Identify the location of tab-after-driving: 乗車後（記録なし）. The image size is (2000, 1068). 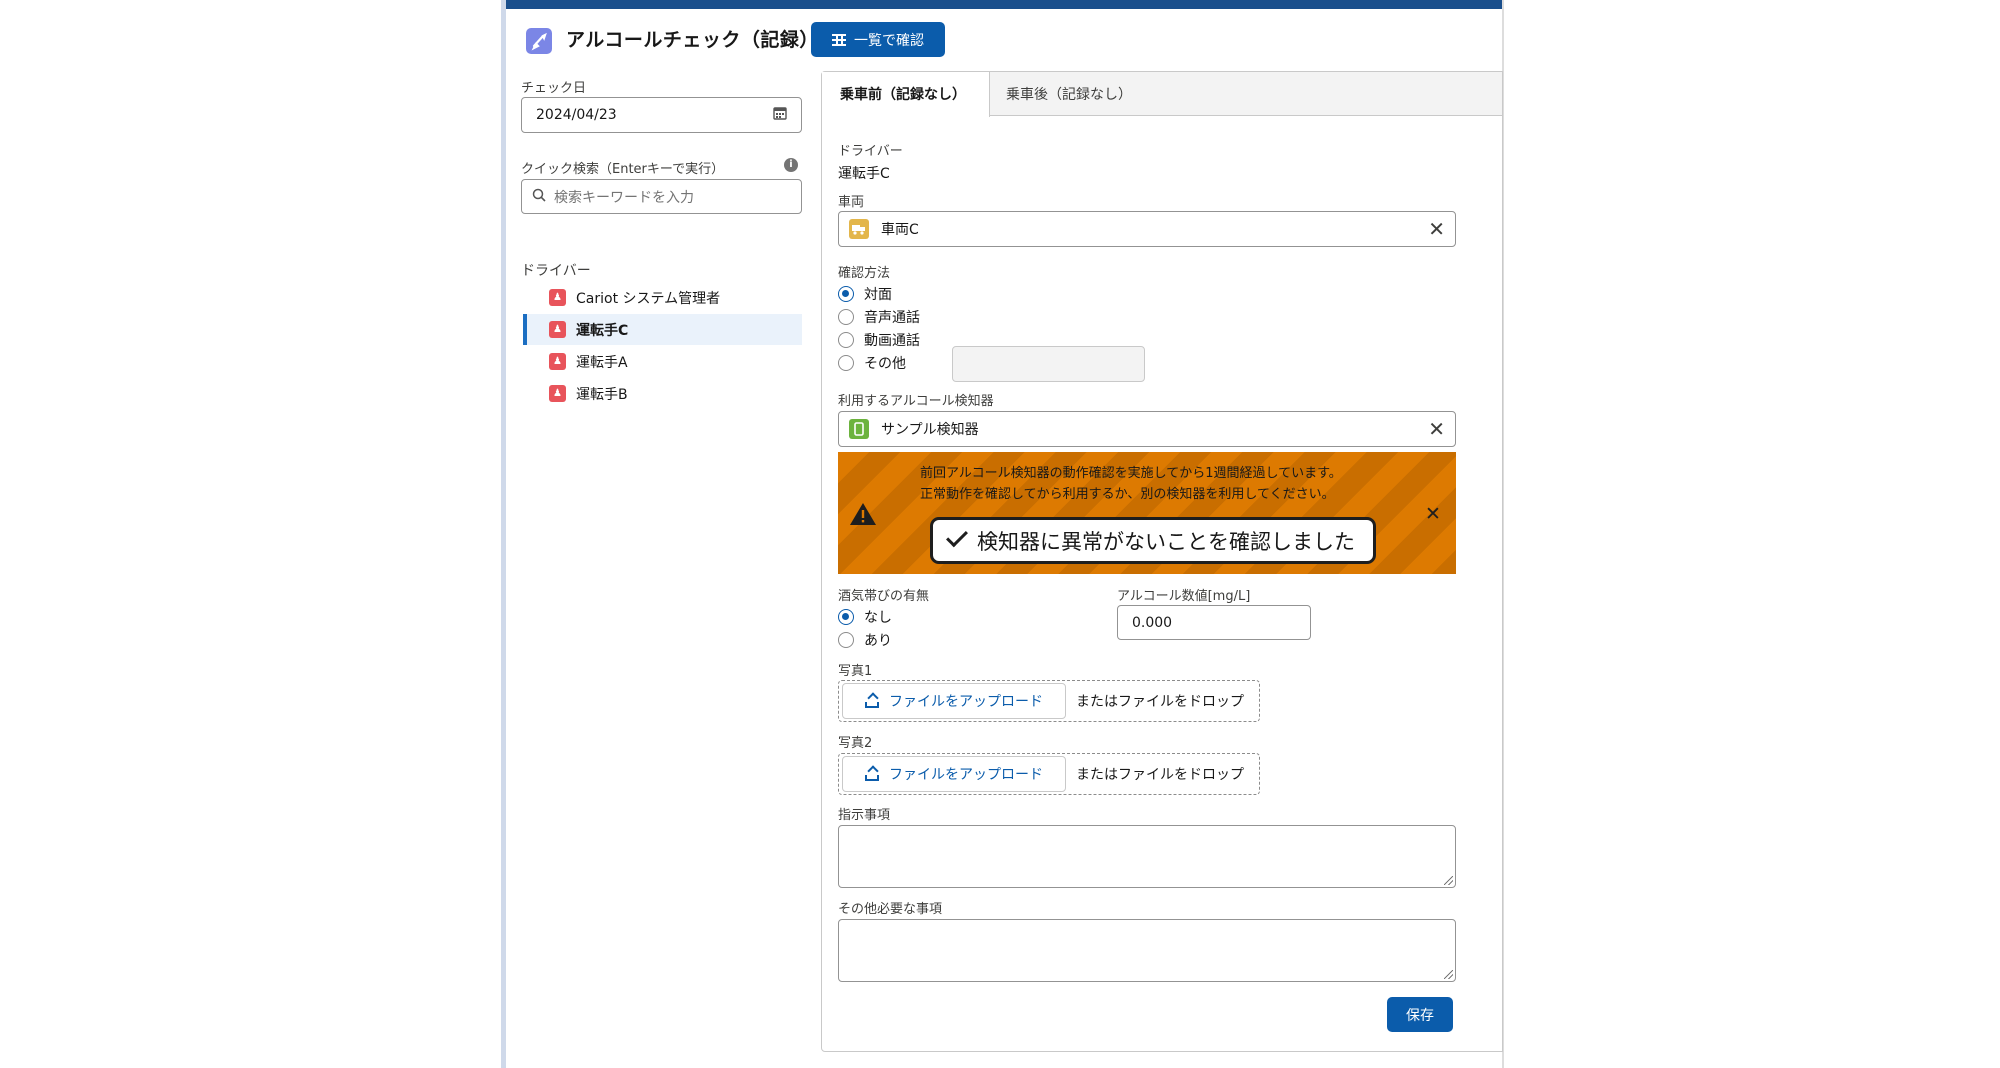
(1069, 94).